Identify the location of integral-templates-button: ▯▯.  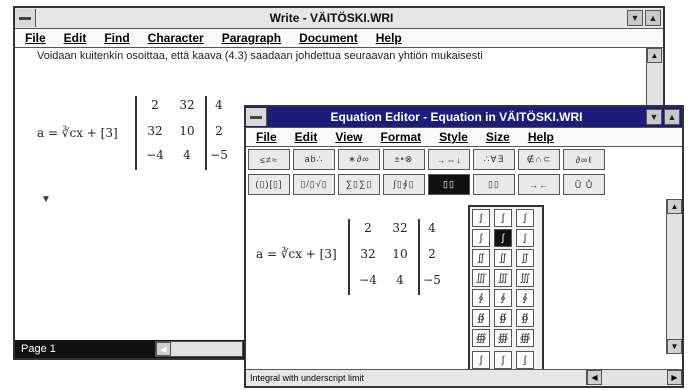
(449, 184).